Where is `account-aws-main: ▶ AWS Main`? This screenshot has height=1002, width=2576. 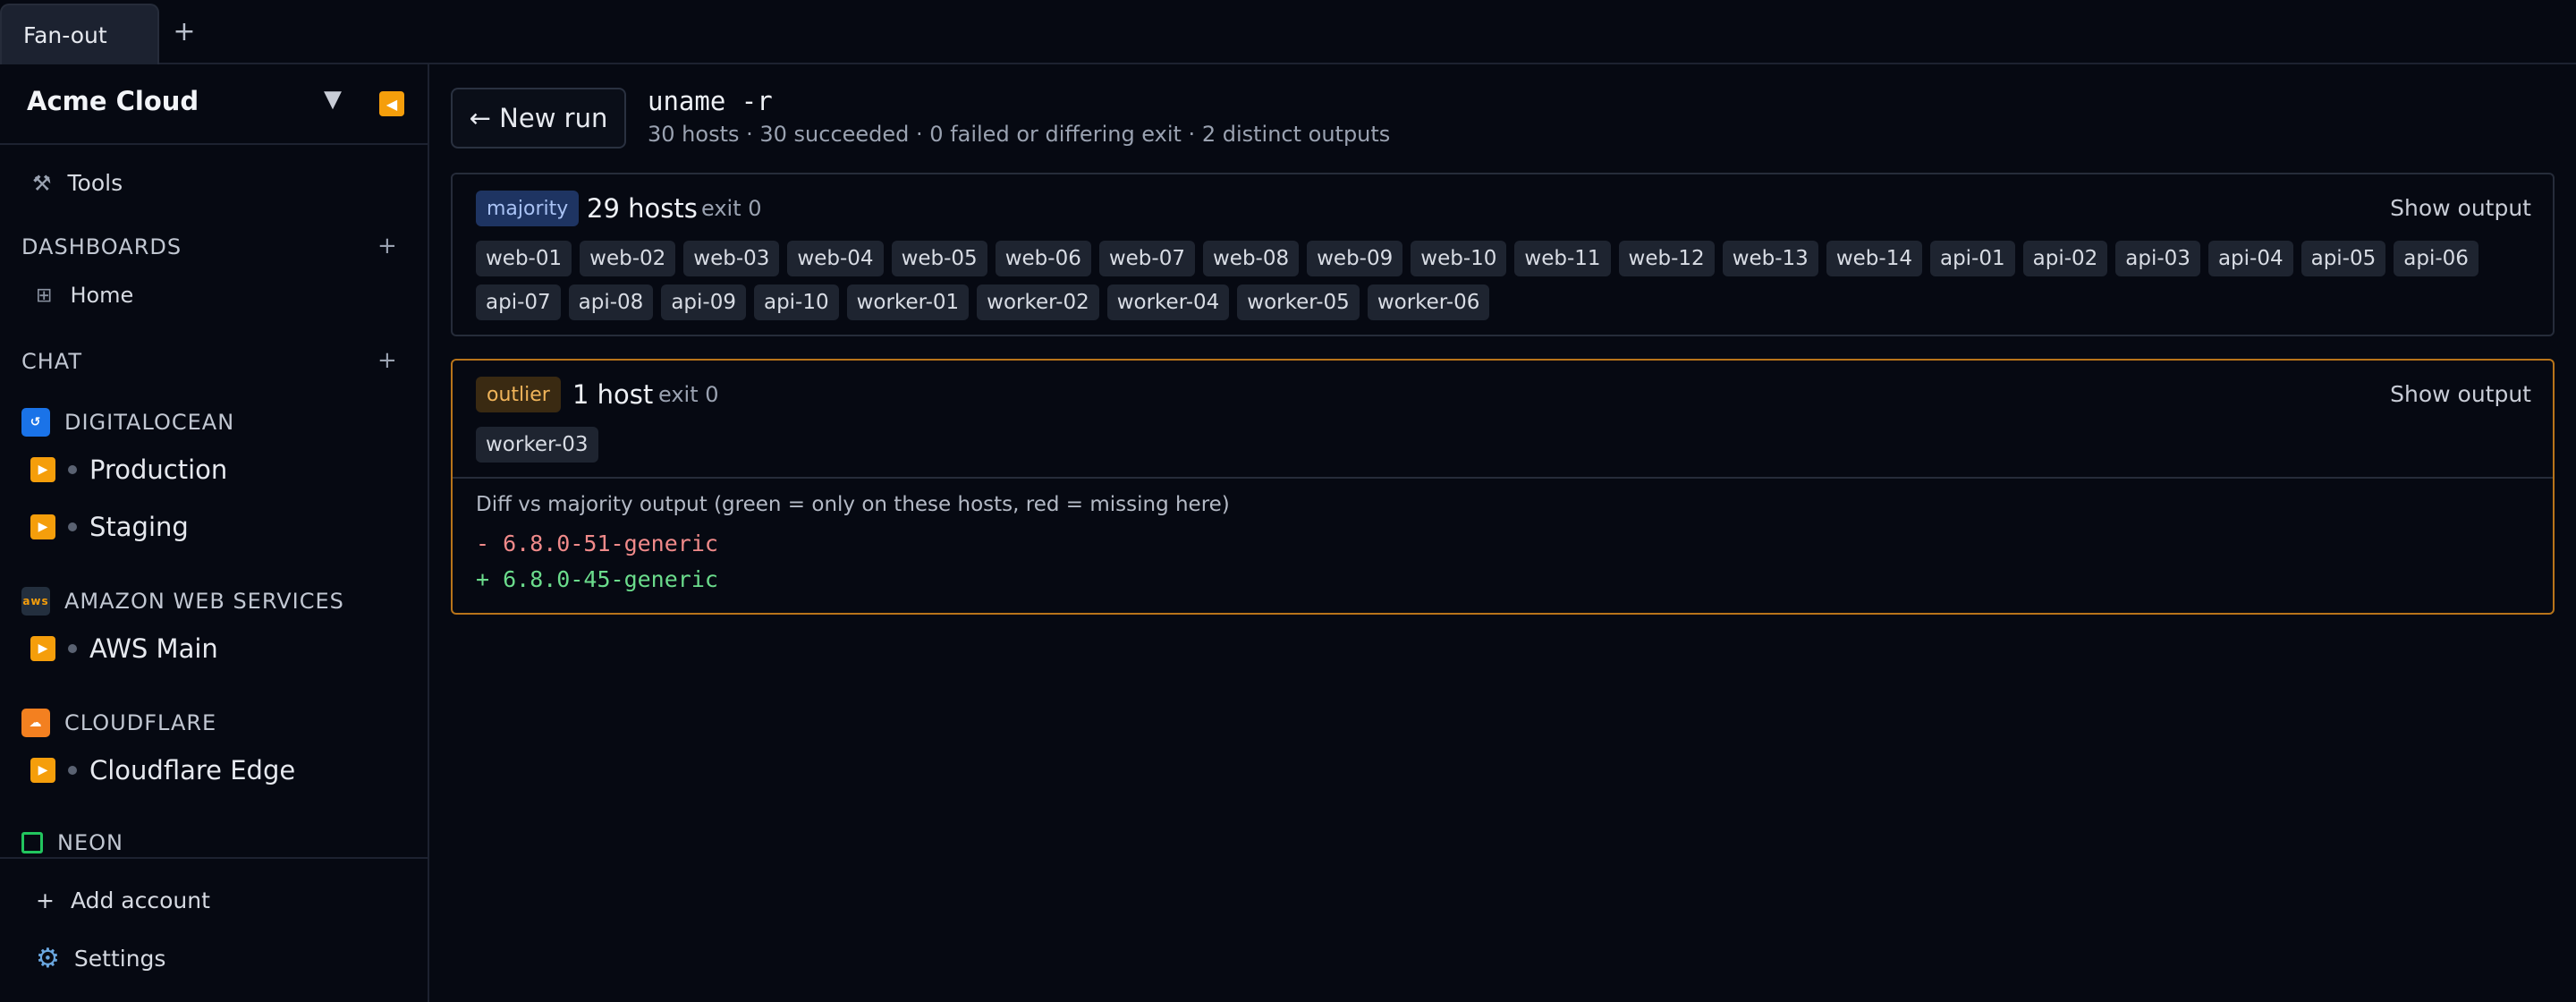 account-aws-main: ▶ AWS Main is located at coordinates (124, 648).